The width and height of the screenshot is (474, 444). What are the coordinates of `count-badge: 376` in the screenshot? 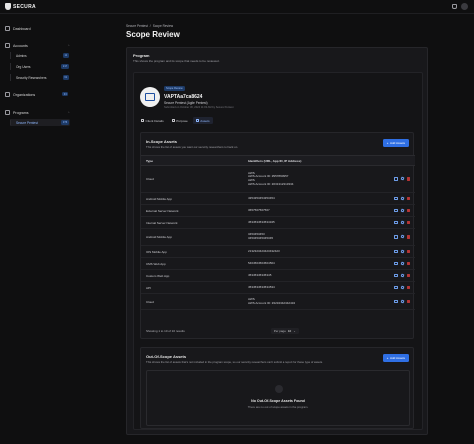 It's located at (65, 122).